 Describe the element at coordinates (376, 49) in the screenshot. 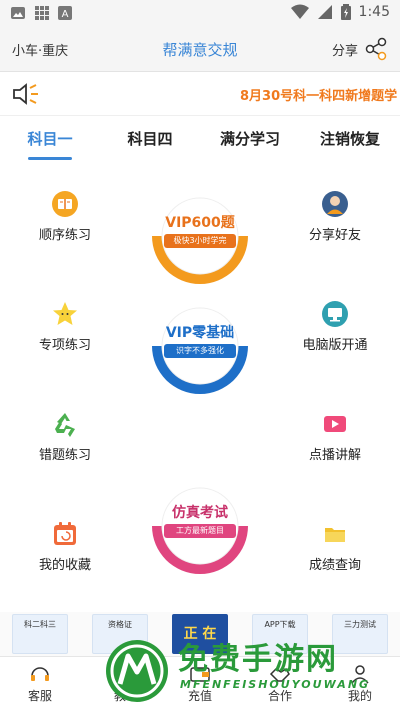

I see `share-icon` at that location.